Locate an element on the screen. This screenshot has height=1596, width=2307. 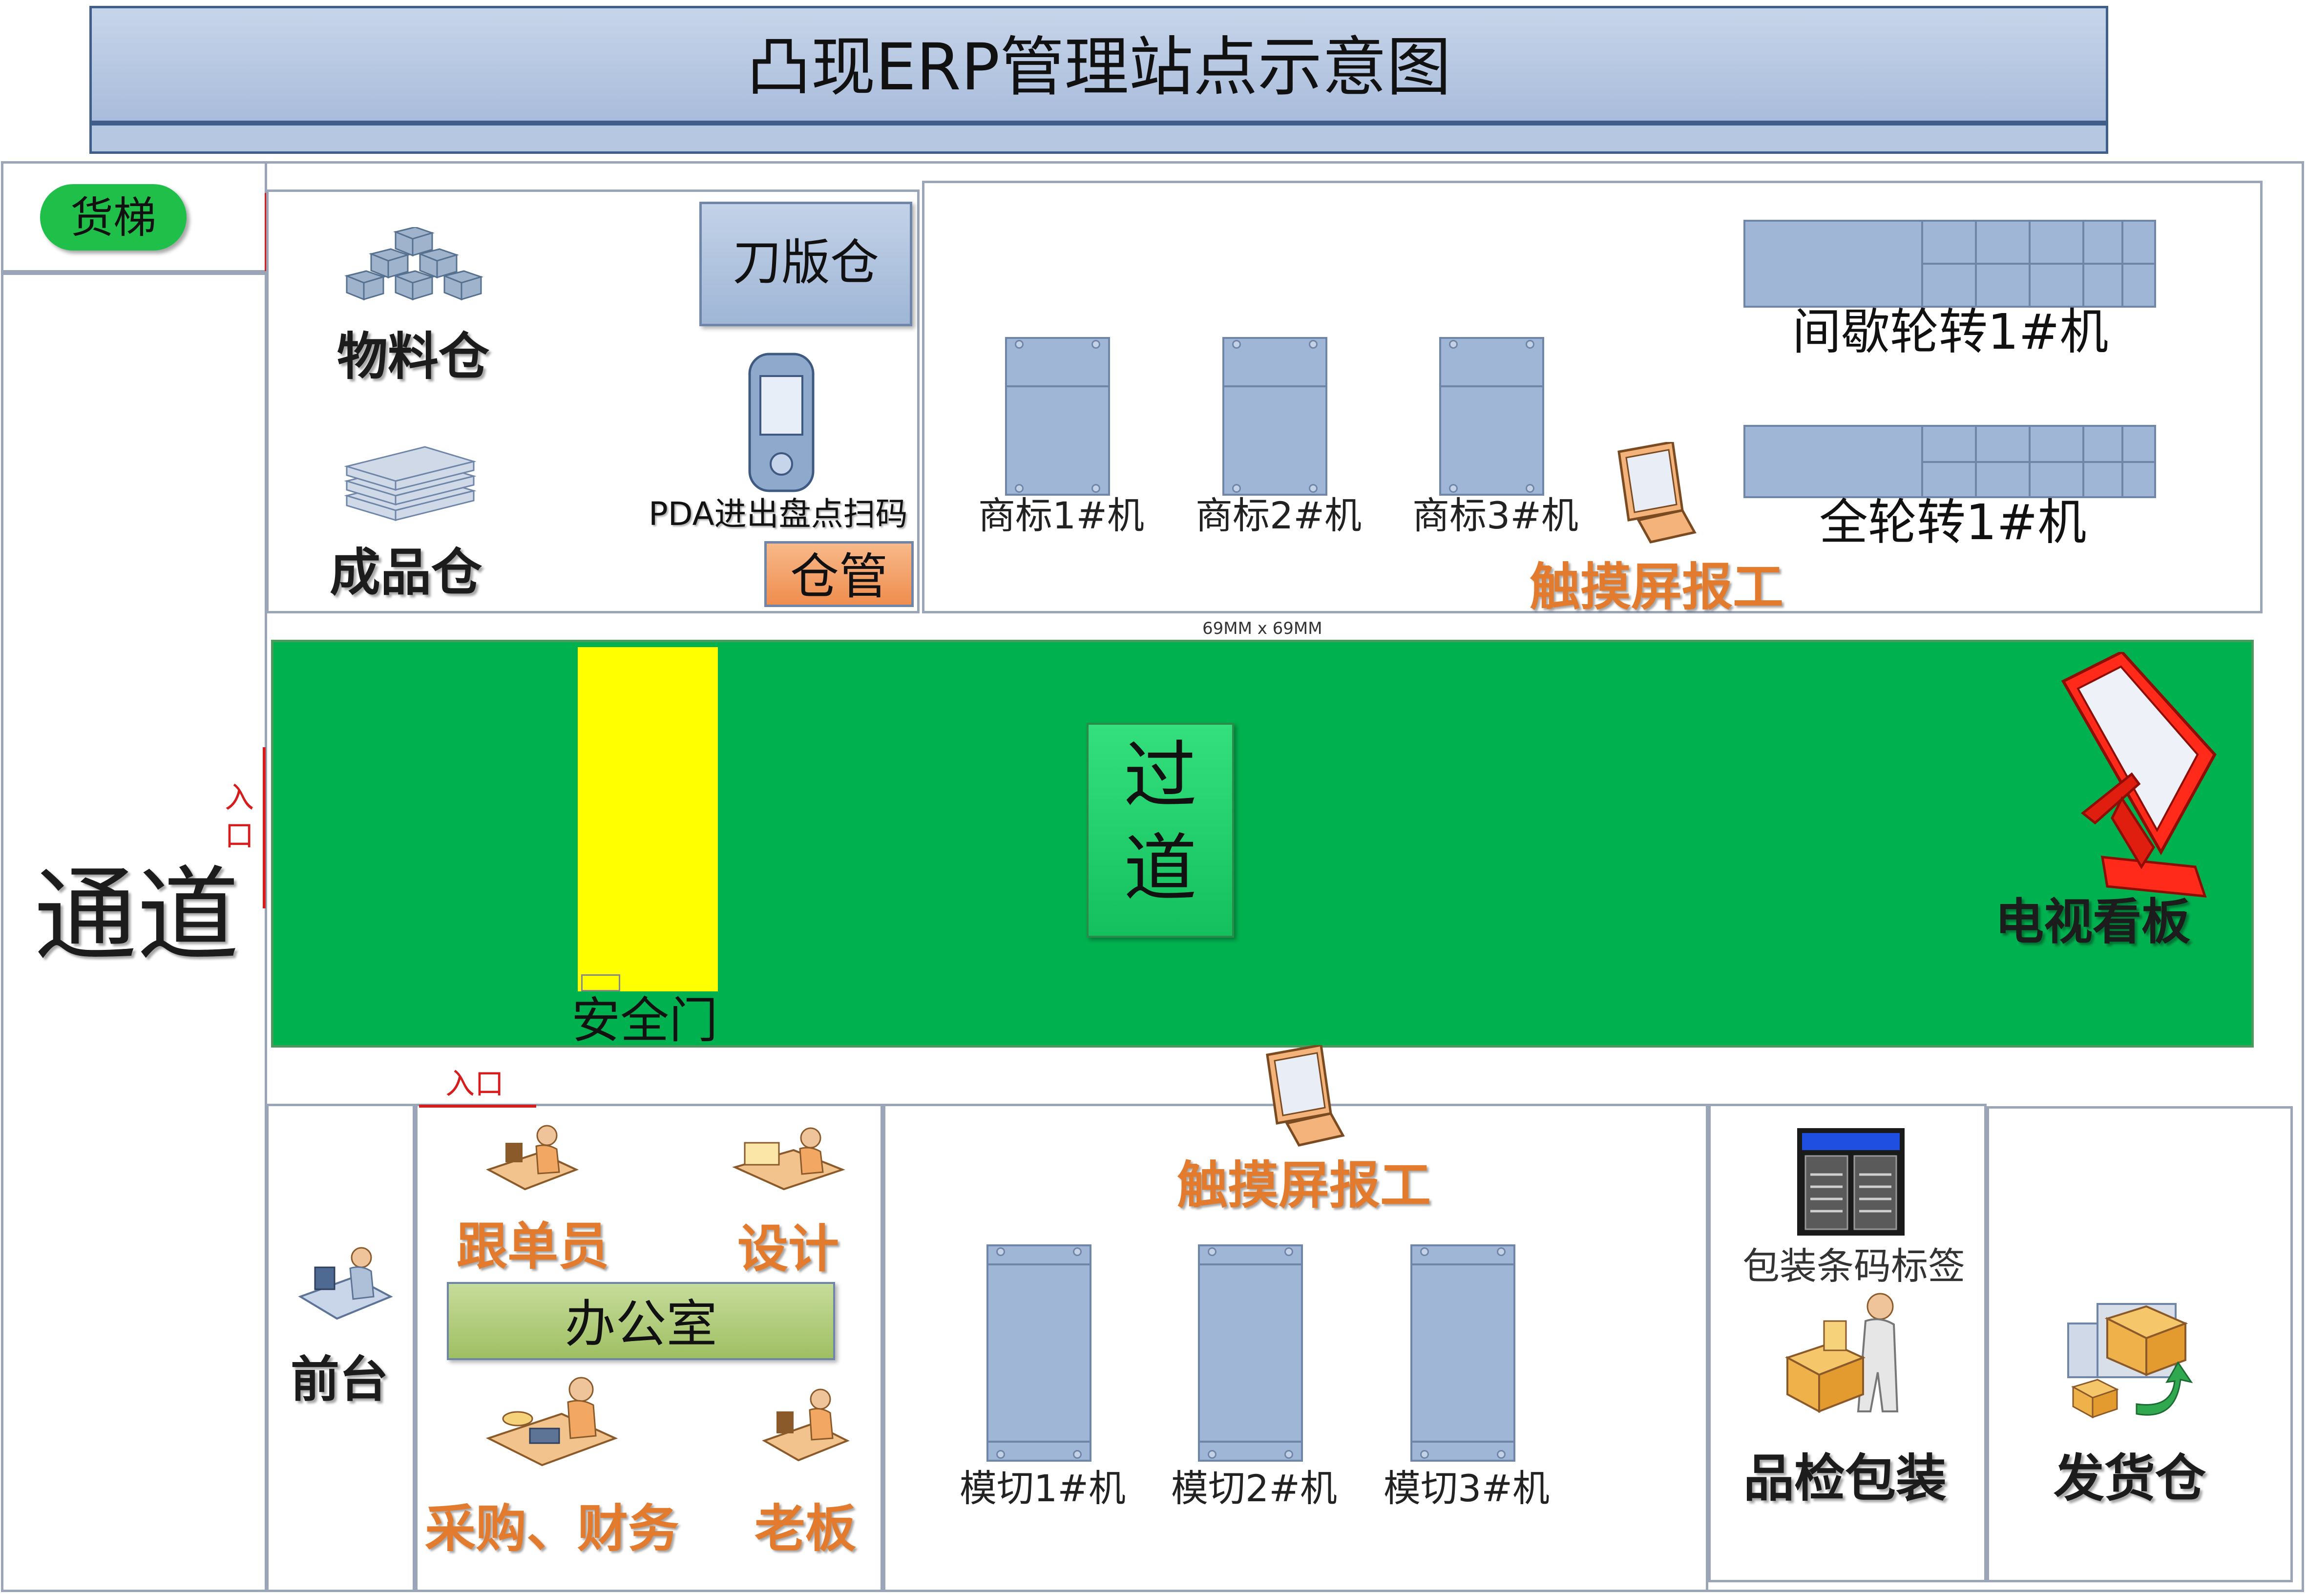
label-machine-2-label: 商标2#机 is located at coordinates (1278, 515).